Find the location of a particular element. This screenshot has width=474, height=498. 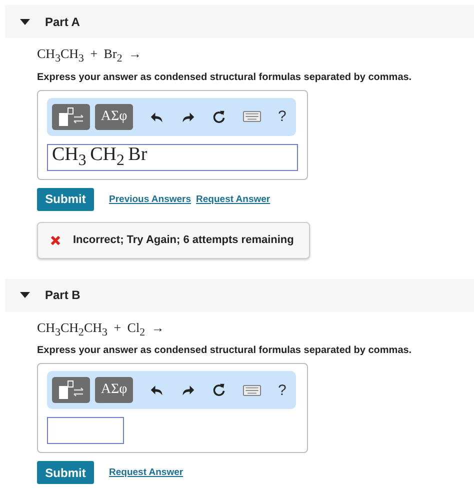

equation: CH$_{3}$CH$_{3}$ + Br$_{2}$ → is located at coordinates (89, 55).